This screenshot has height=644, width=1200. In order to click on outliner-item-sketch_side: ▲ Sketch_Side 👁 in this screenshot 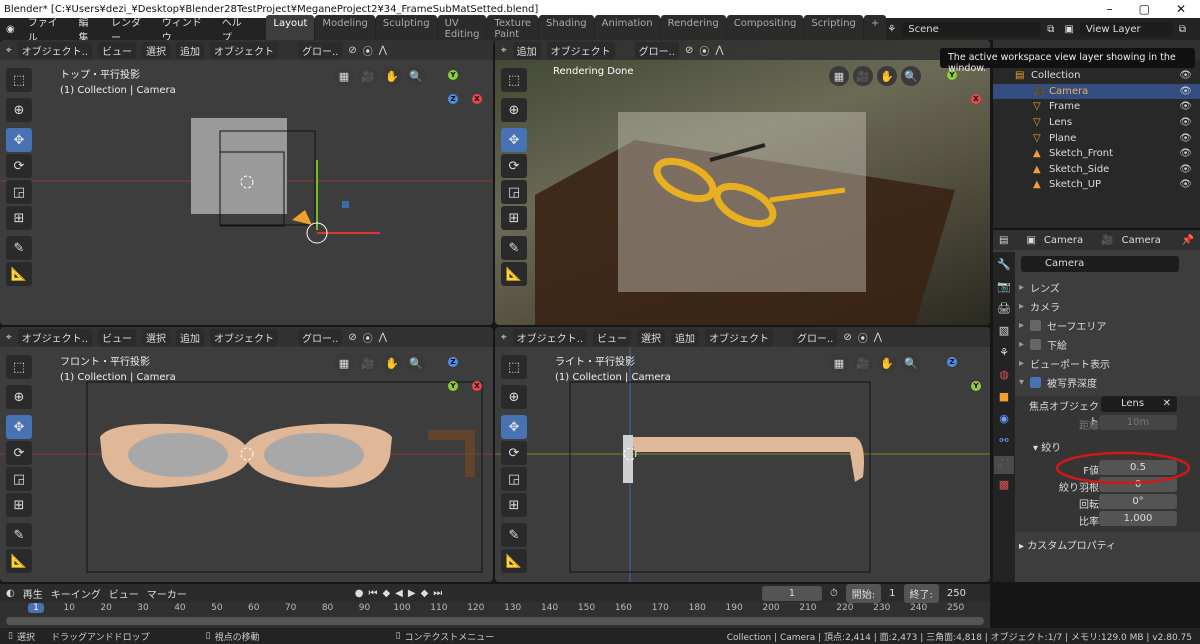, I will do `click(1096, 170)`.